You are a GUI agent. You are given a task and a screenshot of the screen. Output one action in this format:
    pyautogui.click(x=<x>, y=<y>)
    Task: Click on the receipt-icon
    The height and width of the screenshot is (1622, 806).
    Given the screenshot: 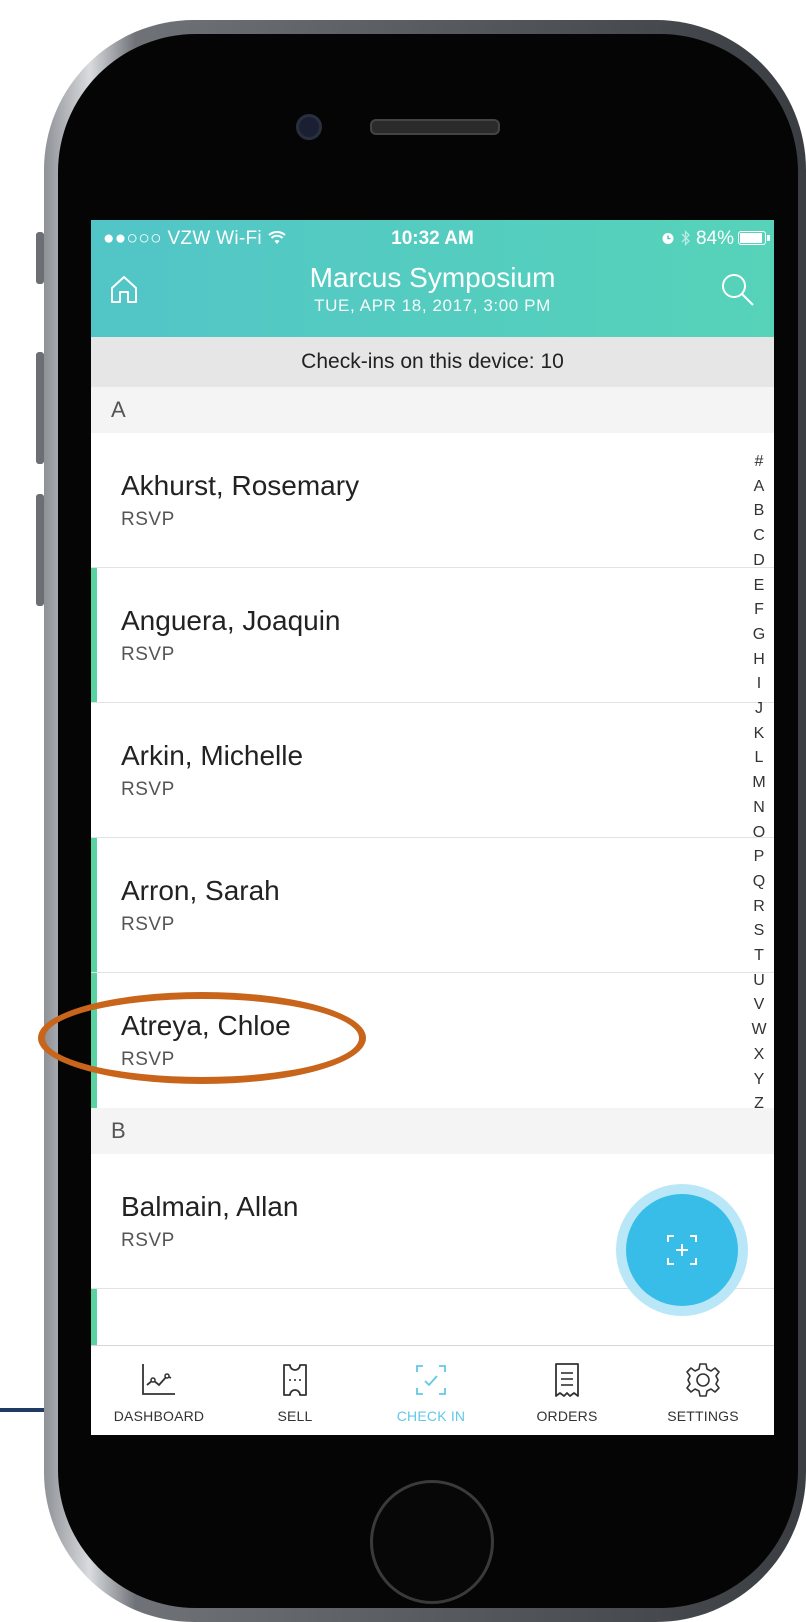 What is the action you would take?
    pyautogui.click(x=567, y=1380)
    